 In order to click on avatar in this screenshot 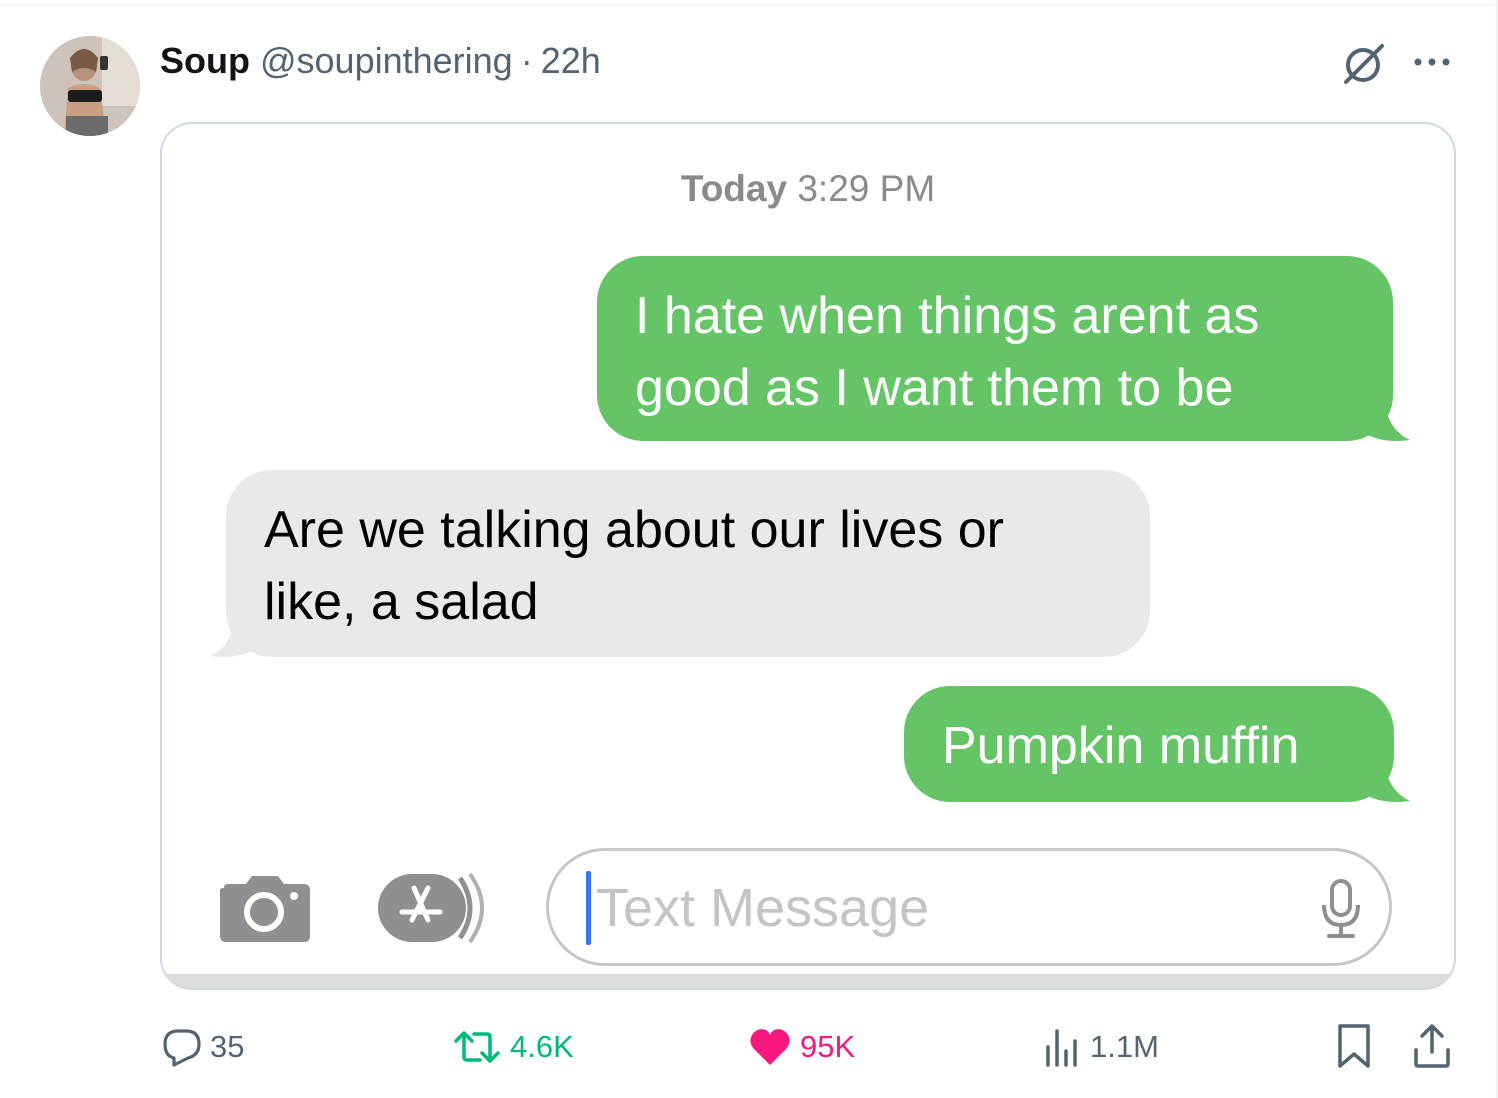, I will do `click(90, 86)`.